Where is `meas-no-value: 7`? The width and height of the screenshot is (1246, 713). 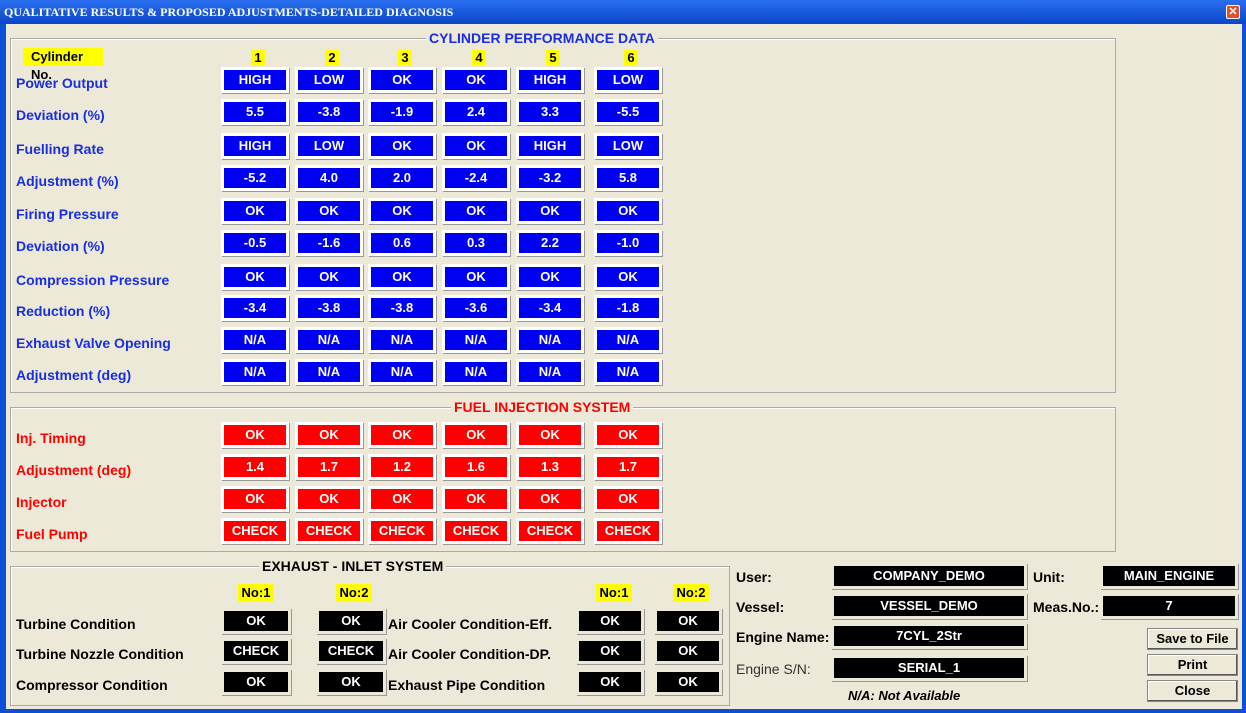
meas-no-value: 7 is located at coordinates (1169, 606).